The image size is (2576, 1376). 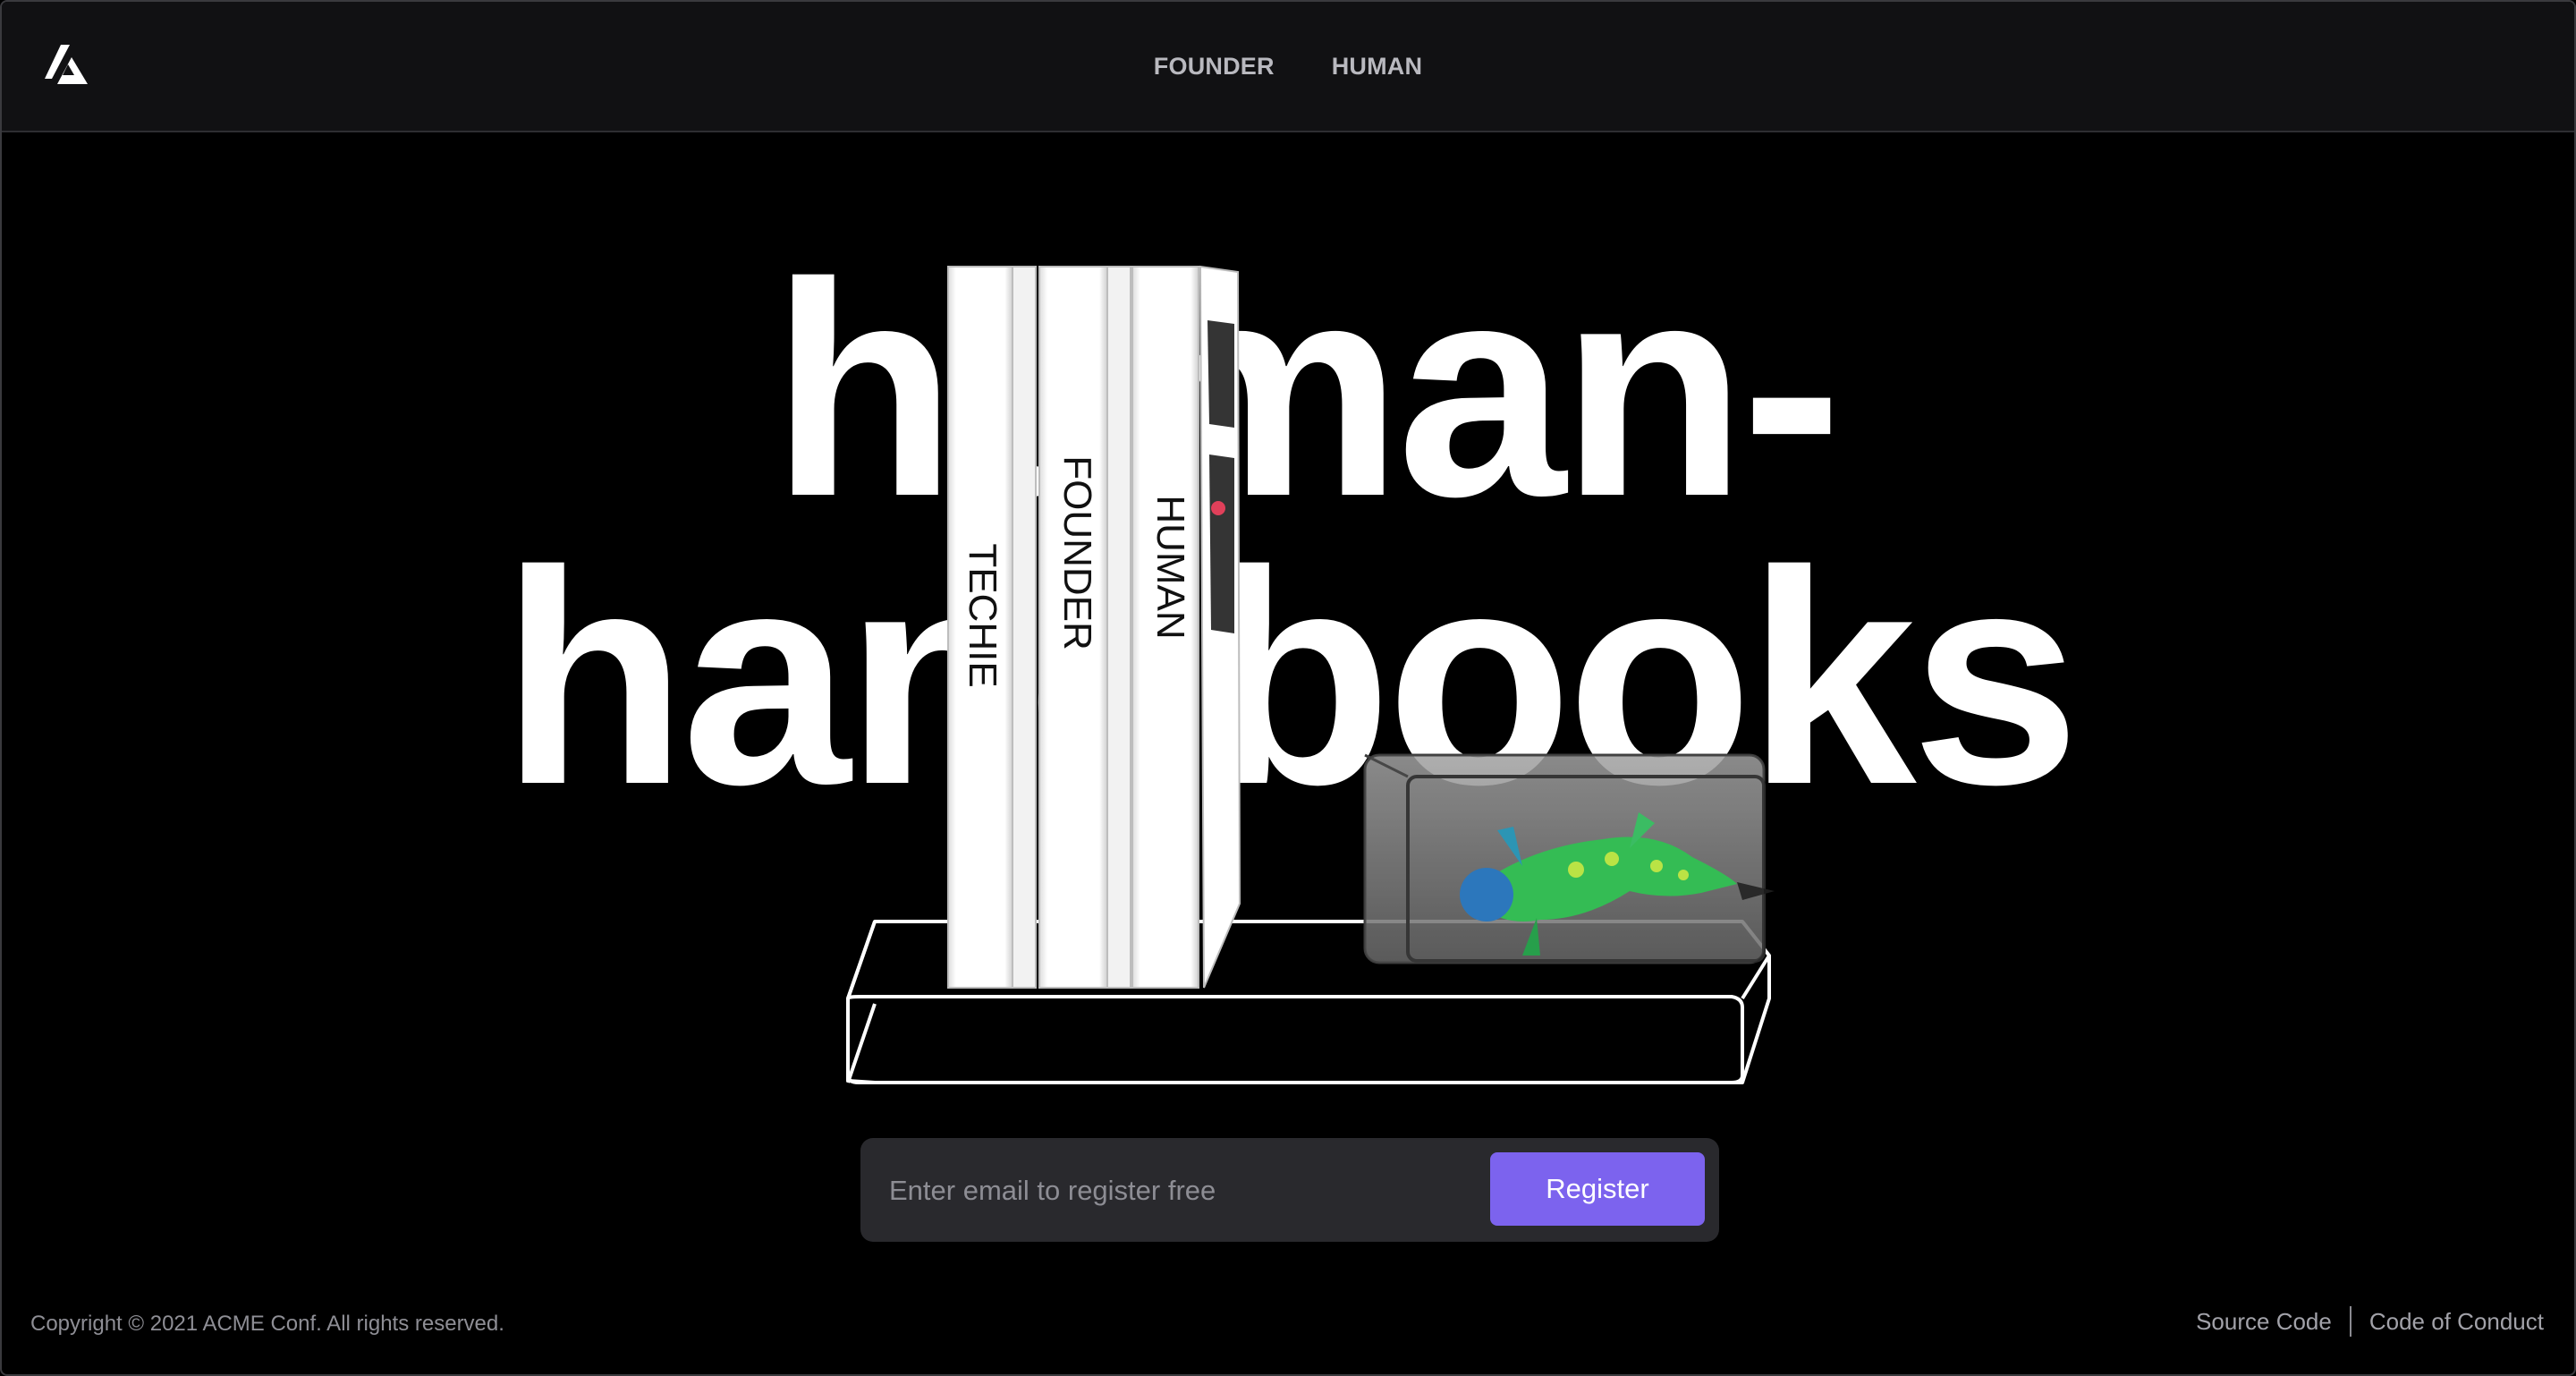 What do you see at coordinates (1597, 1189) in the screenshot?
I see `register-button: Register` at bounding box center [1597, 1189].